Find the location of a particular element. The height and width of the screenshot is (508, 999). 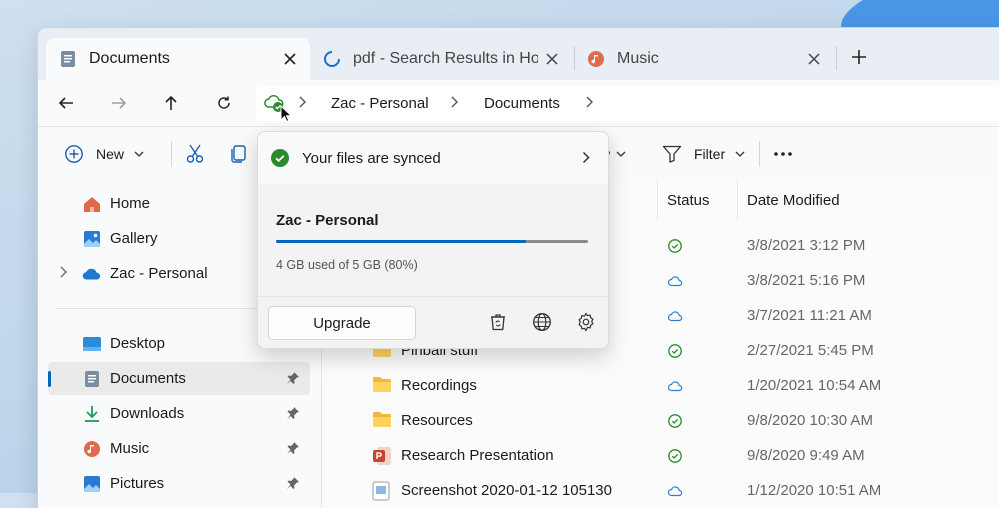

copy-button is located at coordinates (239, 153).